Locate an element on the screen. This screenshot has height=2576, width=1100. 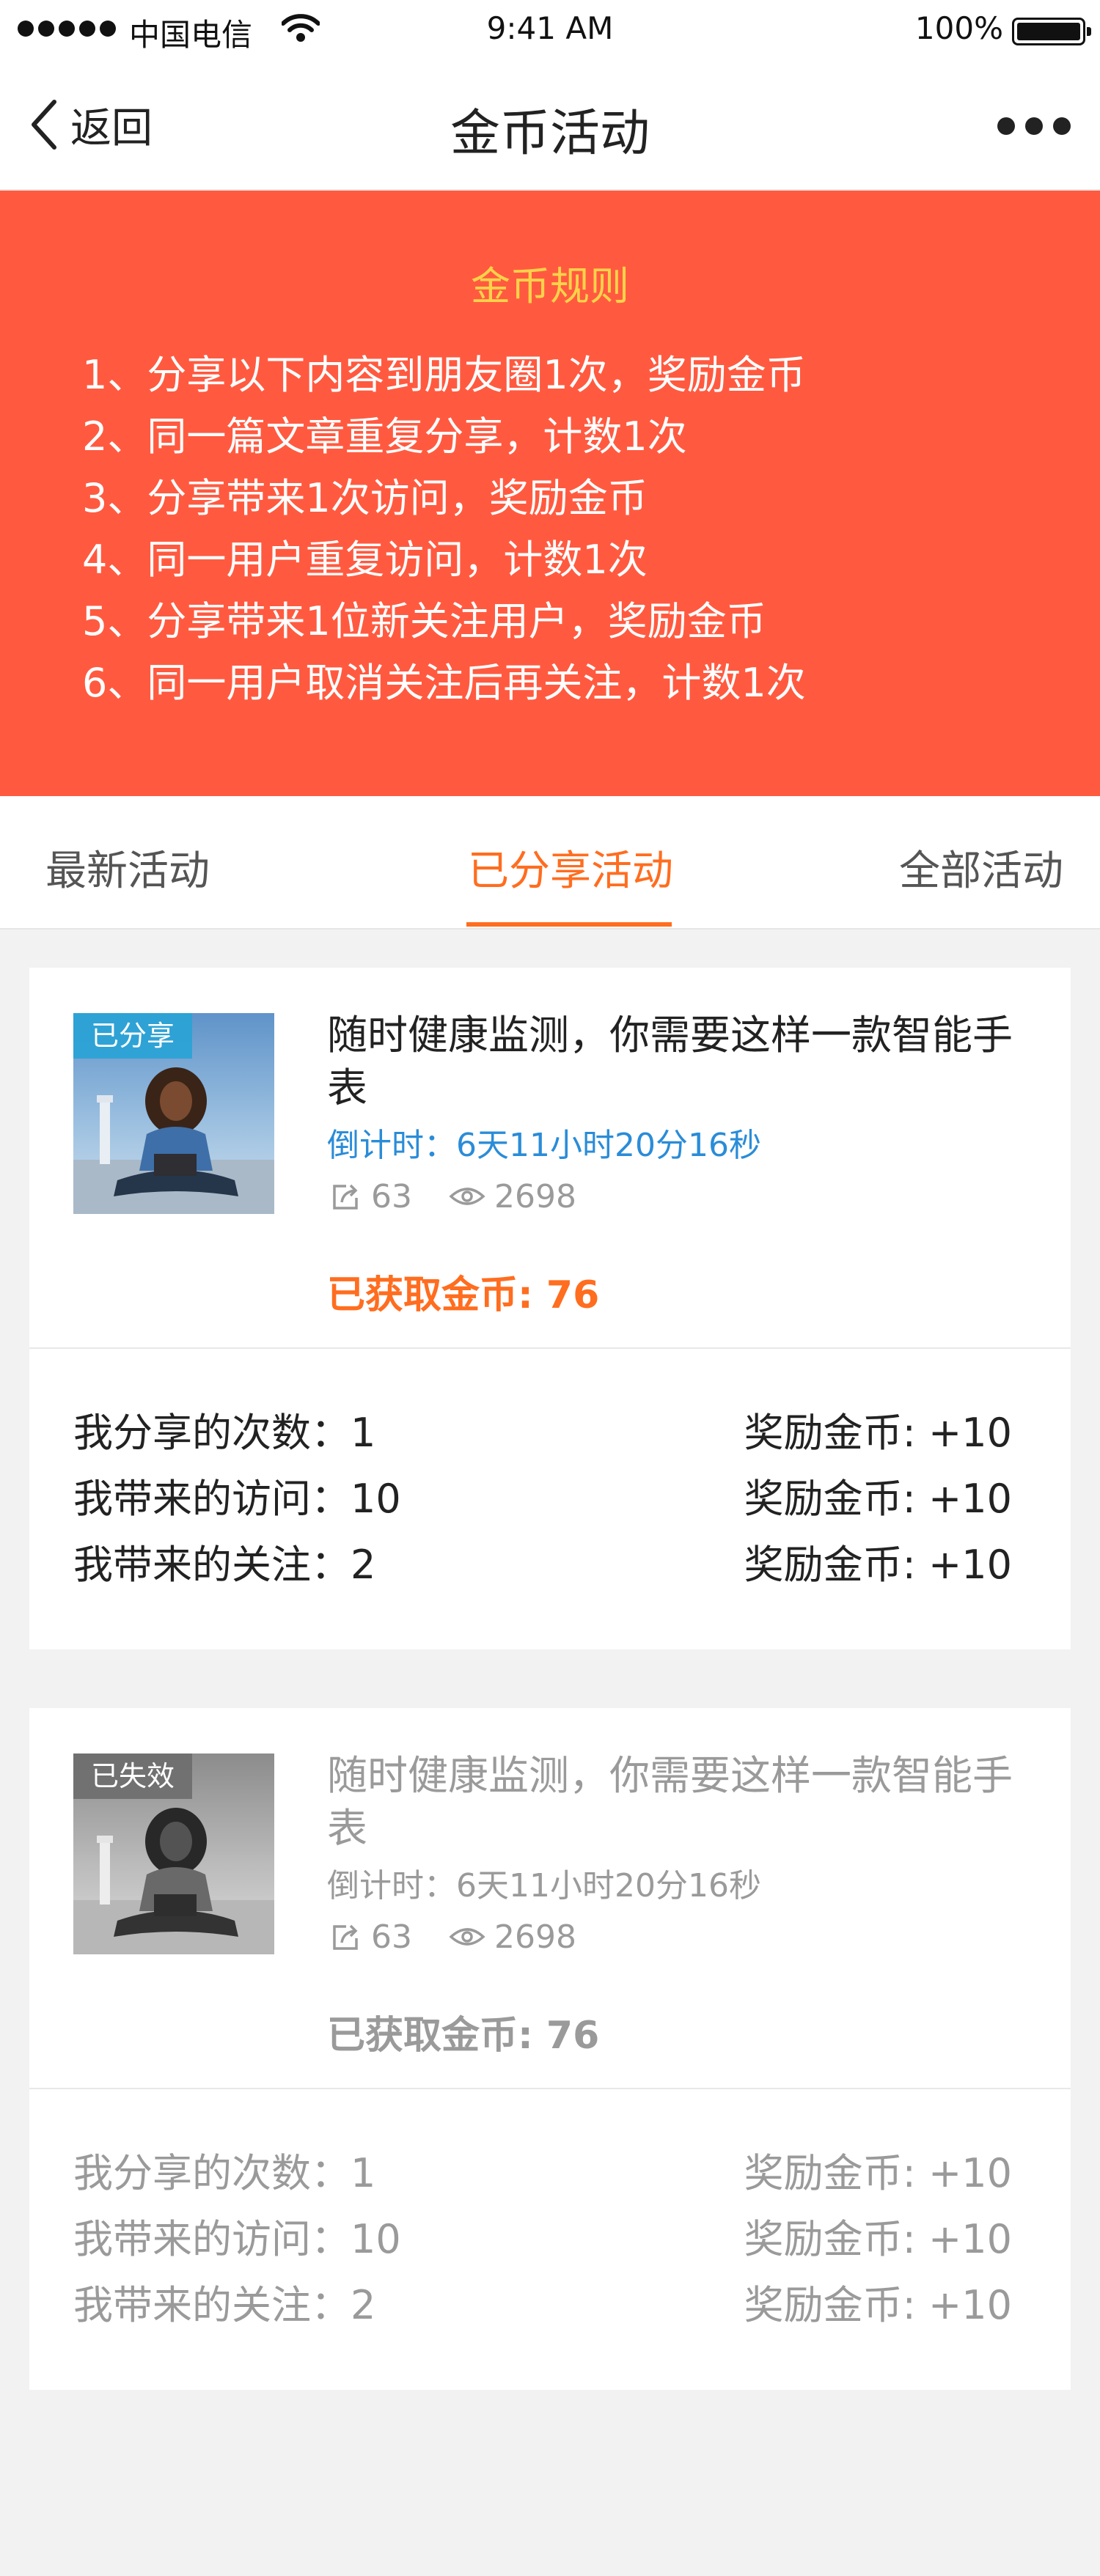
battery-icon is located at coordinates (1051, 31).